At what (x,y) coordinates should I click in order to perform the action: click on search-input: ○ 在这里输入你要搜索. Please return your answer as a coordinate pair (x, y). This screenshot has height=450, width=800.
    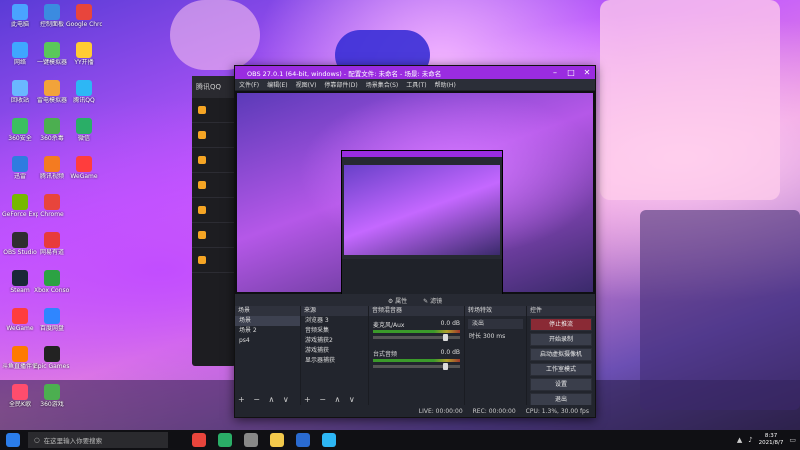
    Looking at the image, I should click on (98, 440).